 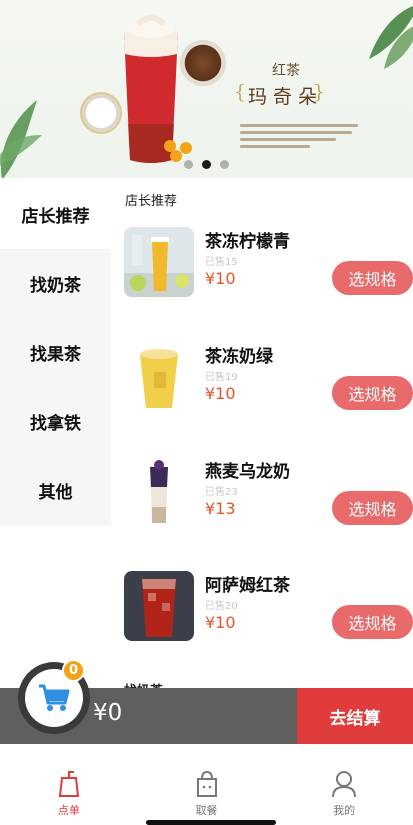 I want to click on tab-label: 取餐, so click(x=206, y=810).